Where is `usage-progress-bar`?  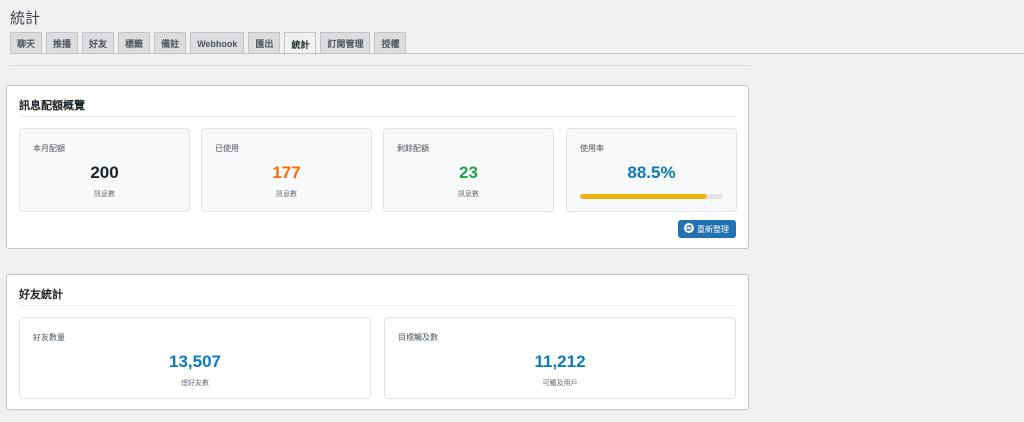
usage-progress-bar is located at coordinates (651, 196).